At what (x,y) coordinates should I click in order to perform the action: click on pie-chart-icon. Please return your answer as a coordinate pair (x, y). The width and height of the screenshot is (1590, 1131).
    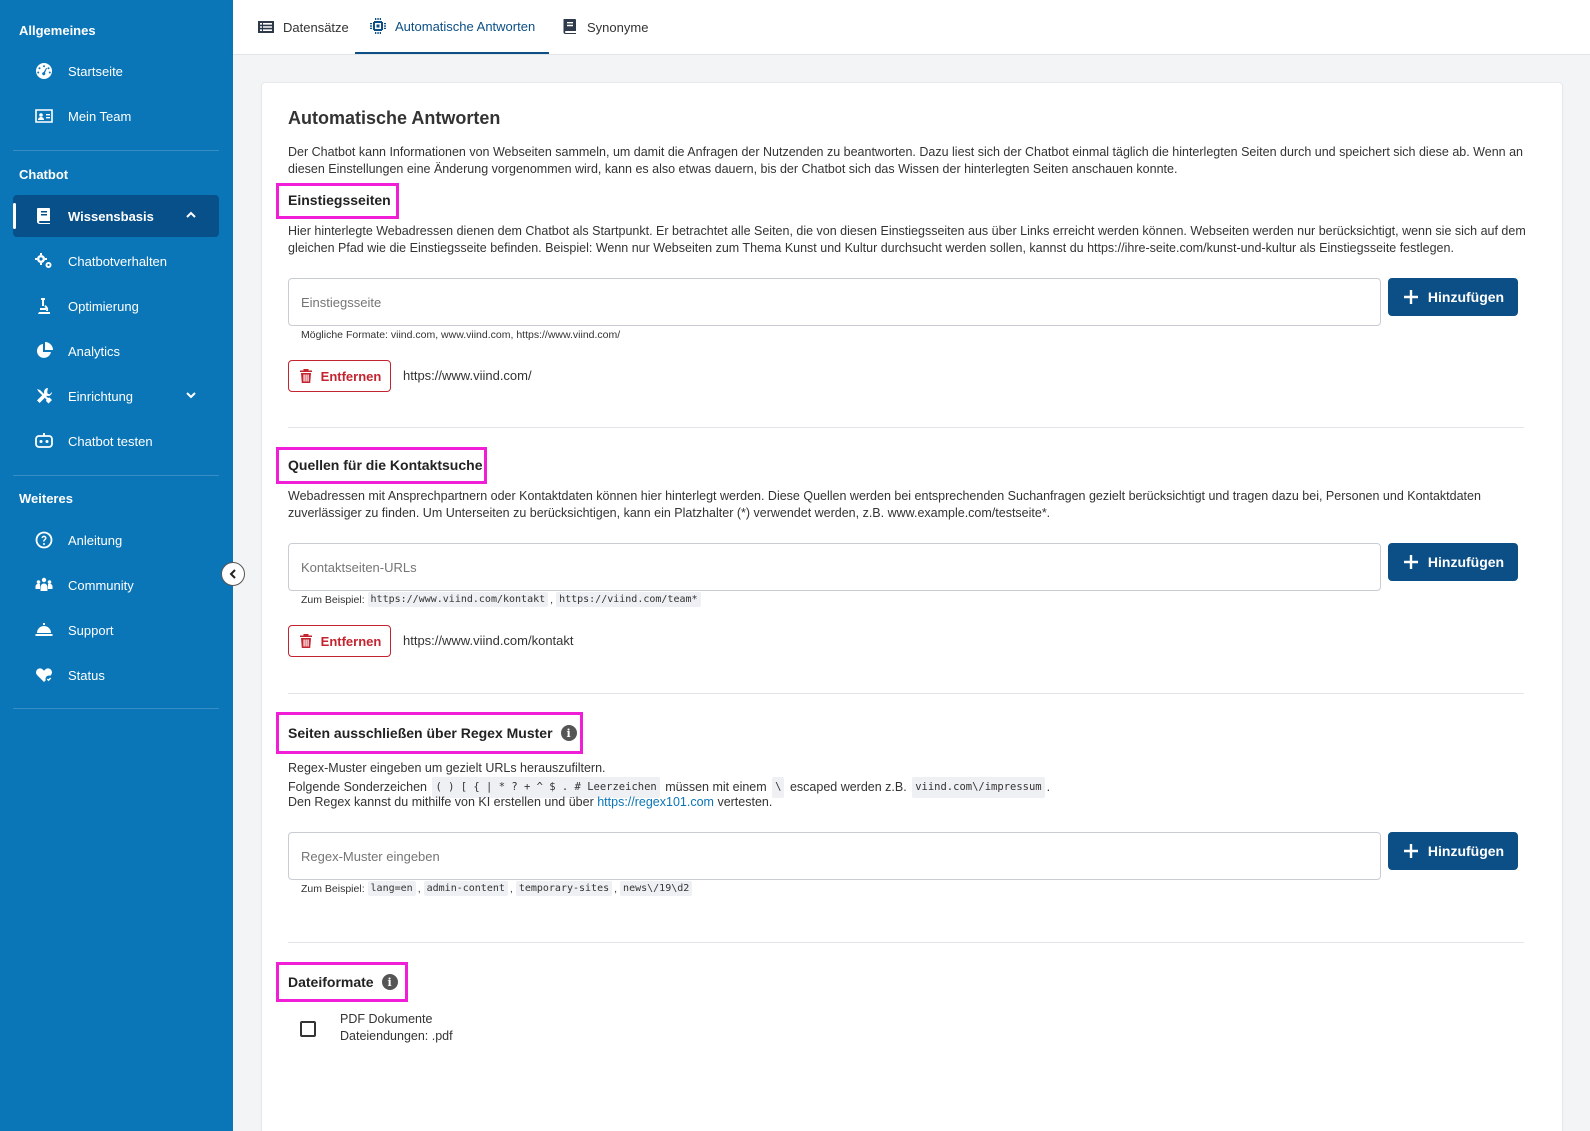
    Looking at the image, I should click on (44, 351).